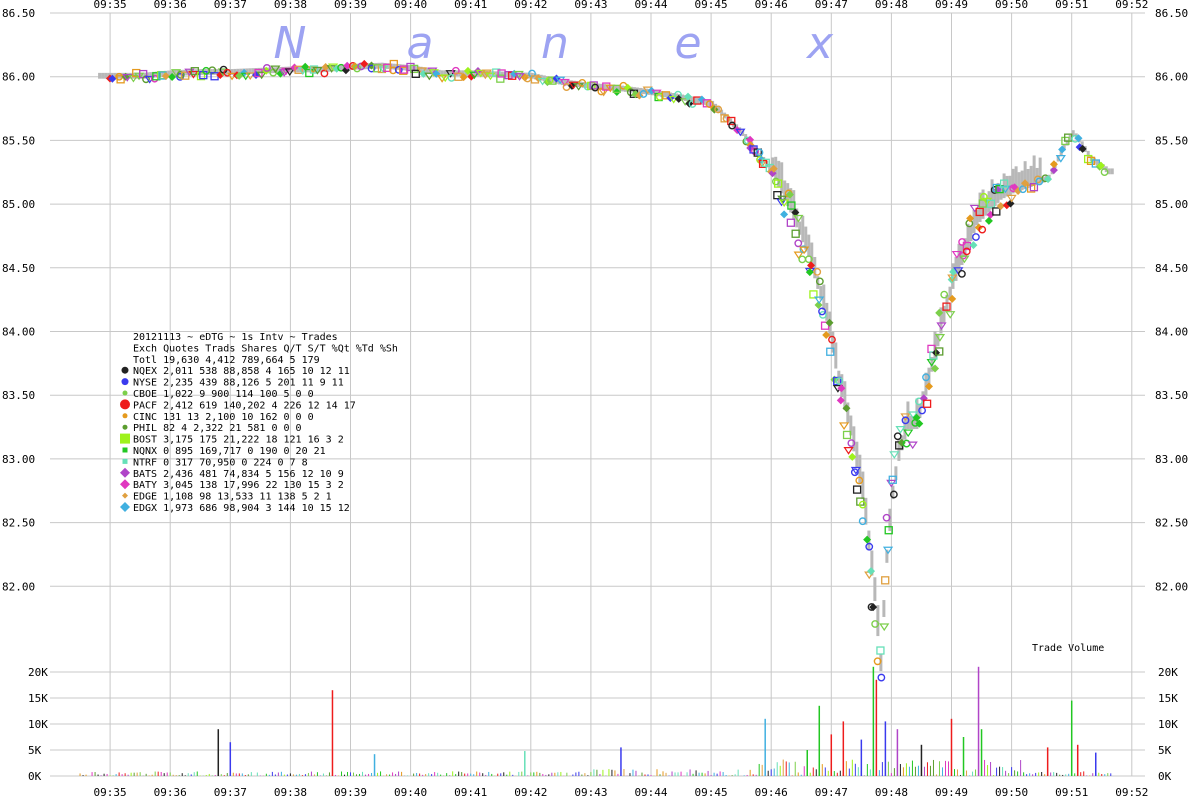 The height and width of the screenshot is (800, 1200). Describe the element at coordinates (350, 792) in the screenshot. I see `x-tick-label-bottom: 09:39` at that location.